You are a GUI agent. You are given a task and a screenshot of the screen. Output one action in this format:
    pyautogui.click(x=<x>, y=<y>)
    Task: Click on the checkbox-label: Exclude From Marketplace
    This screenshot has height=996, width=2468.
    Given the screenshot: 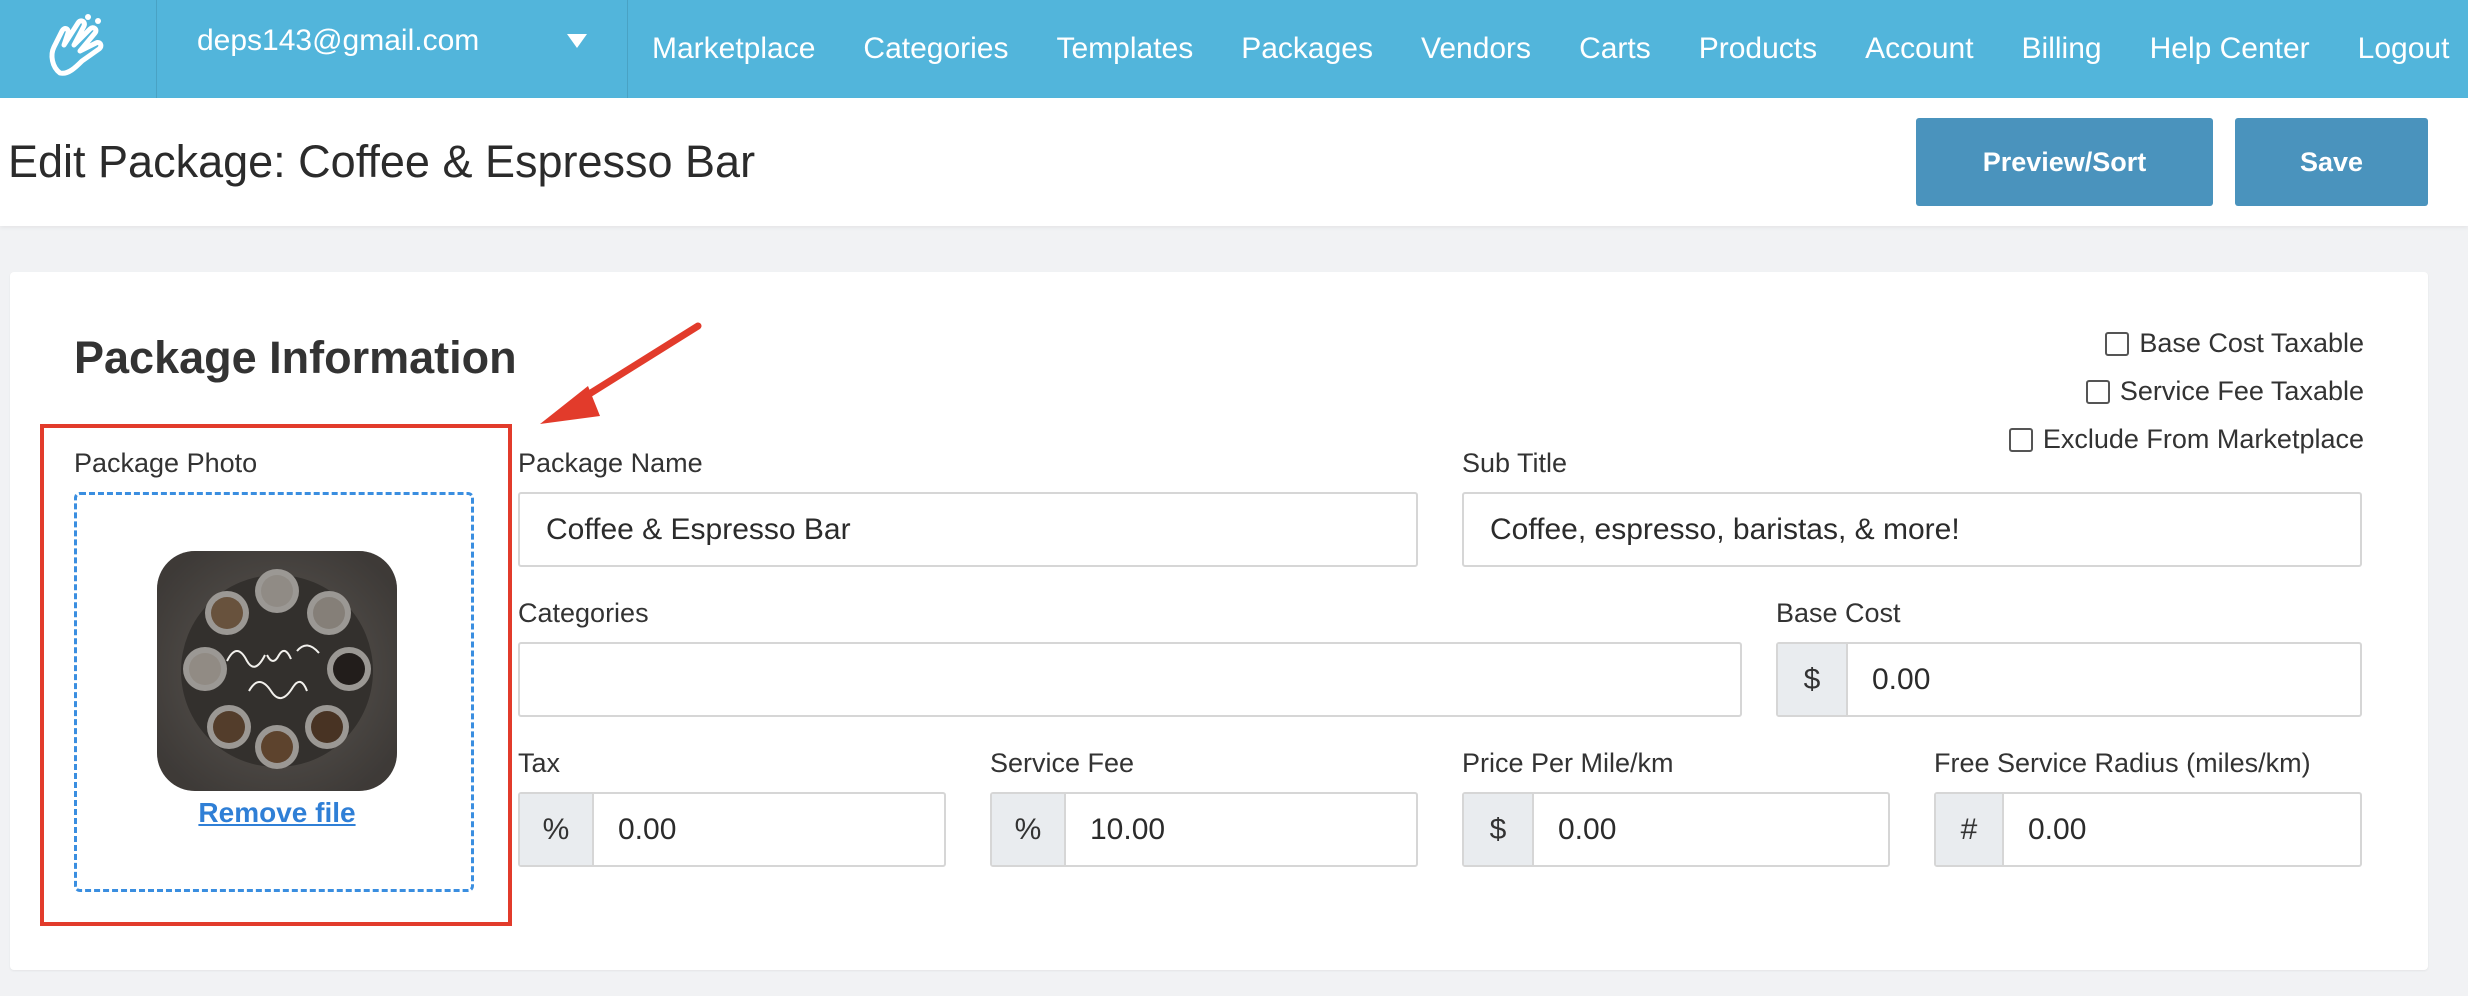 What is the action you would take?
    pyautogui.click(x=2203, y=439)
    